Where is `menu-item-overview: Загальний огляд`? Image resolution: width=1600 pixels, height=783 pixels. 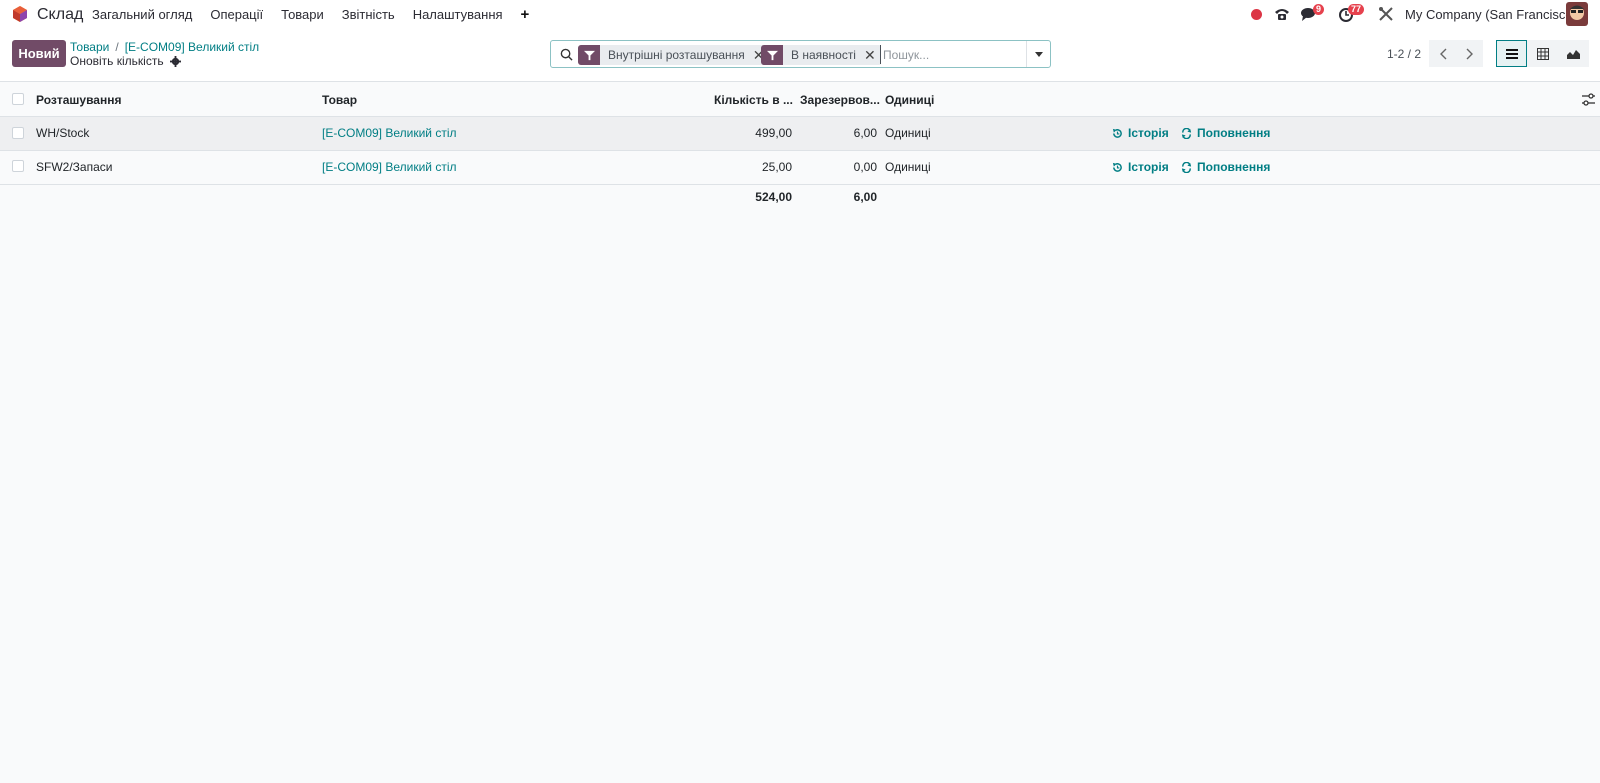 menu-item-overview: Загальний огляд is located at coordinates (142, 14).